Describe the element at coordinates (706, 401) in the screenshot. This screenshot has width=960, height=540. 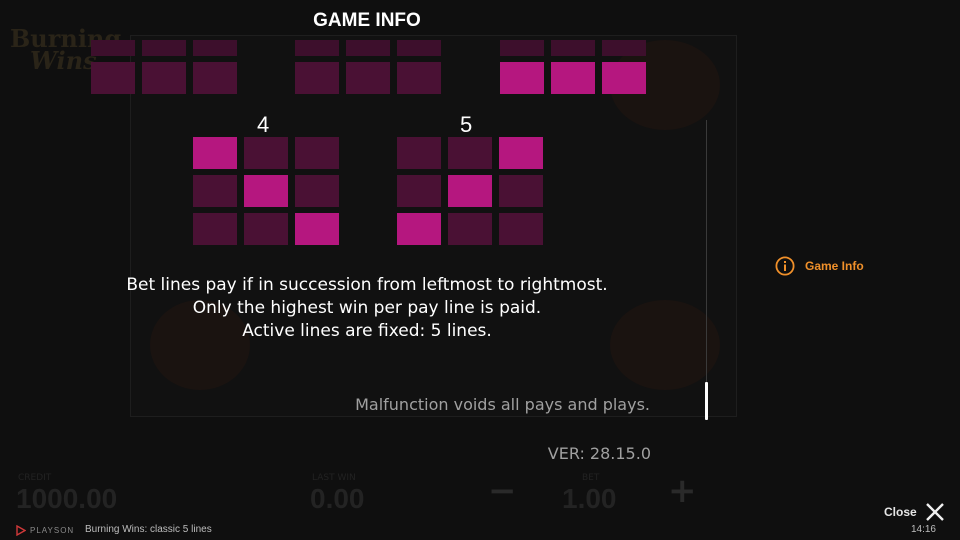
I see `scrollbar-thumb` at that location.